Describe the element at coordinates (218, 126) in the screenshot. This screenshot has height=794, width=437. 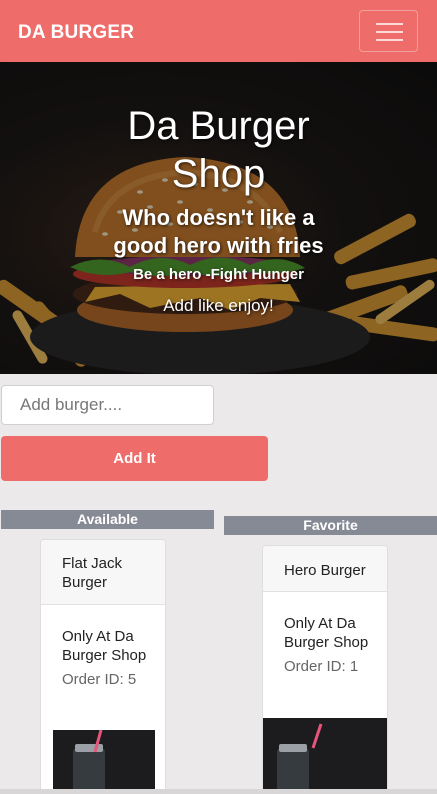
I see `hero-title-line1: Da Burger` at that location.